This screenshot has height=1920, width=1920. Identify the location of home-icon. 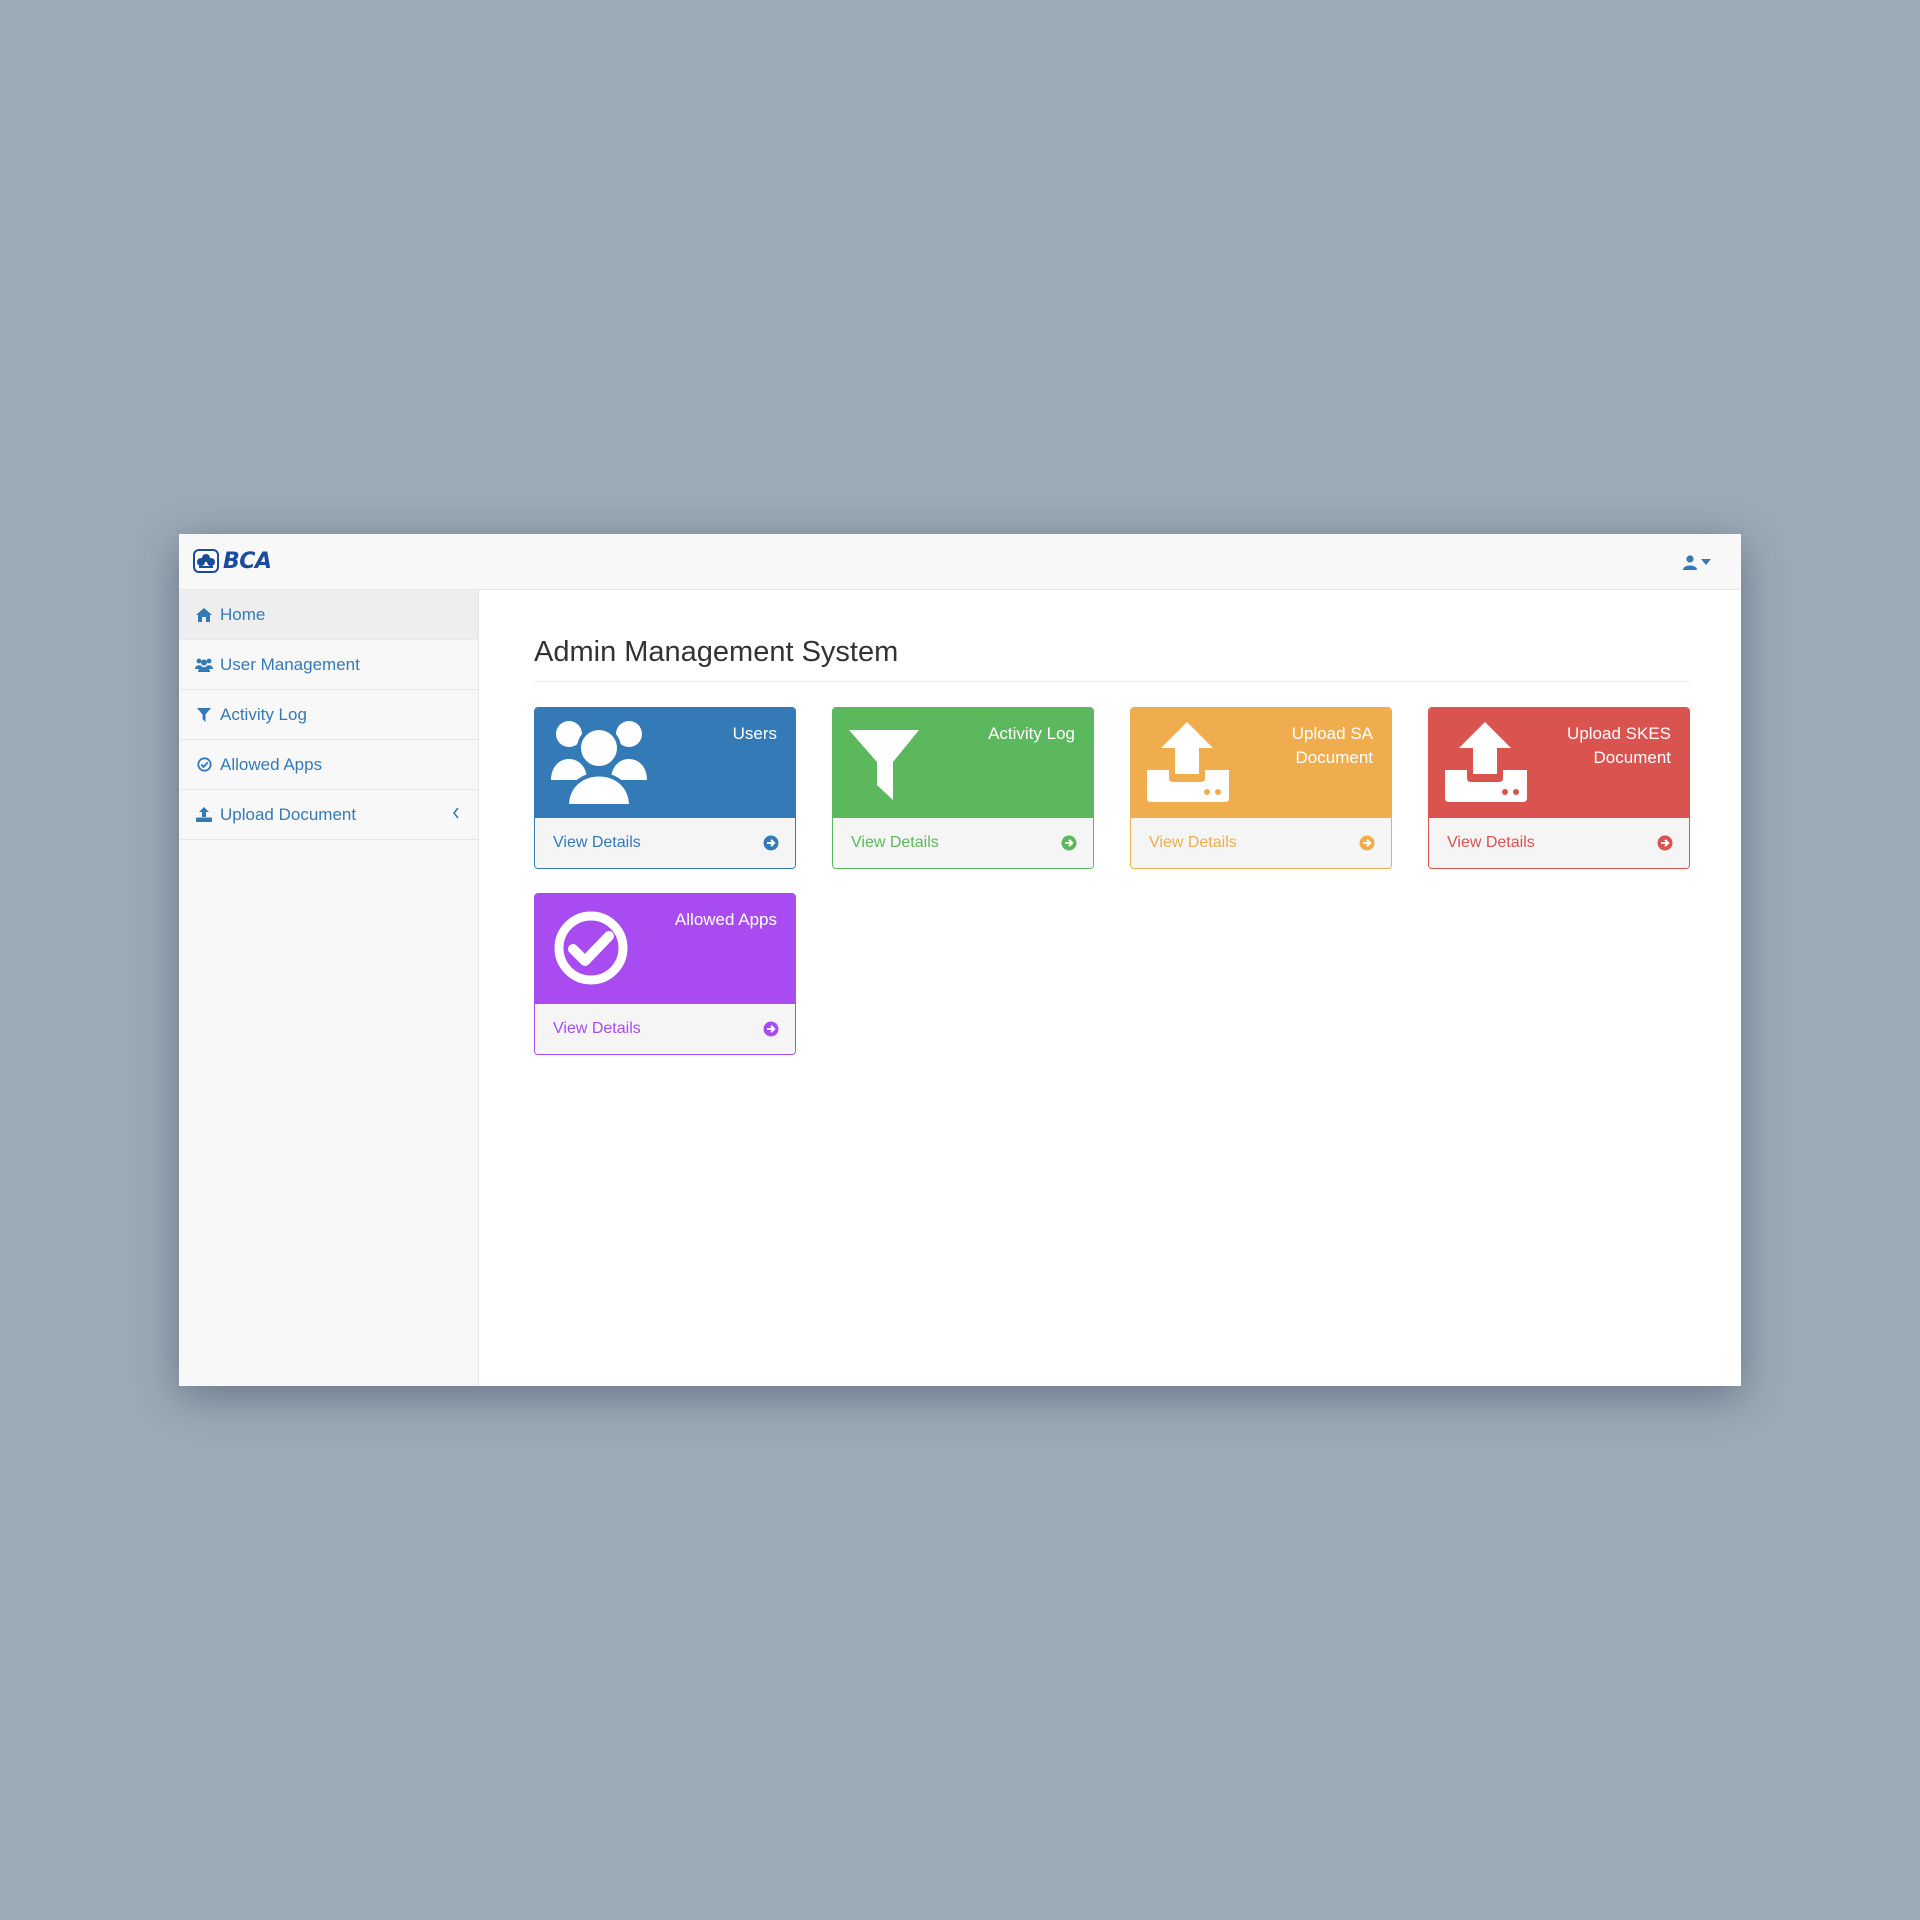
(204, 615).